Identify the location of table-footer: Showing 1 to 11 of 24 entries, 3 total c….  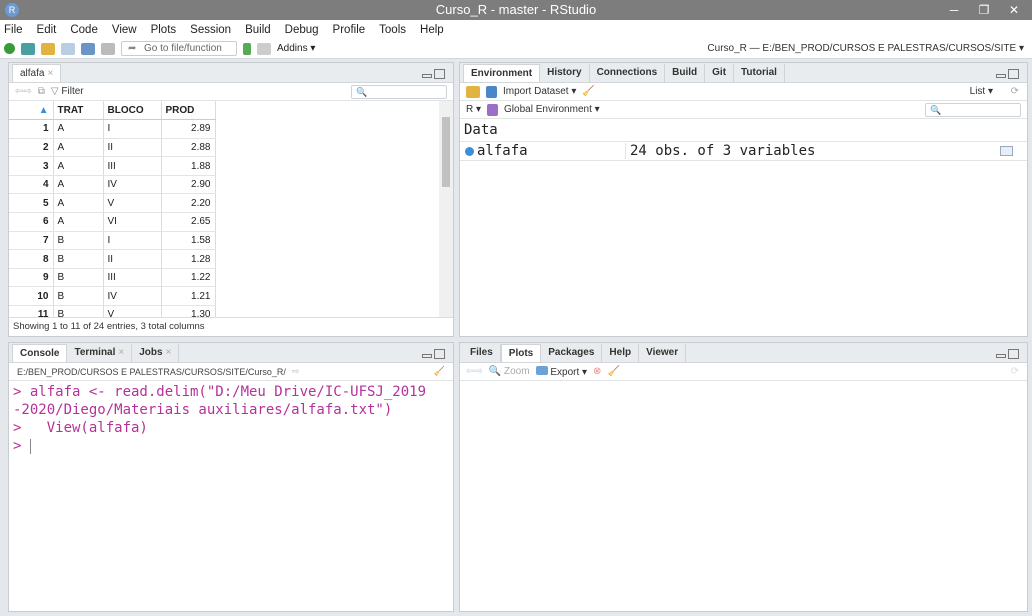
(231, 326).